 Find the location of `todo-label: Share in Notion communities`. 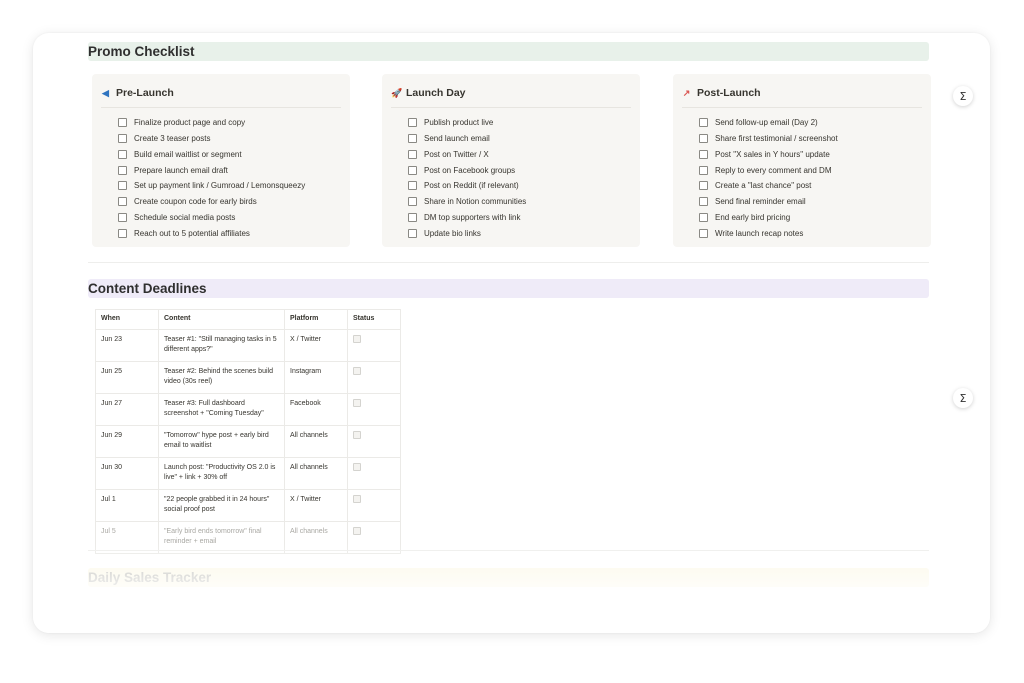

todo-label: Share in Notion communities is located at coordinates (475, 201).